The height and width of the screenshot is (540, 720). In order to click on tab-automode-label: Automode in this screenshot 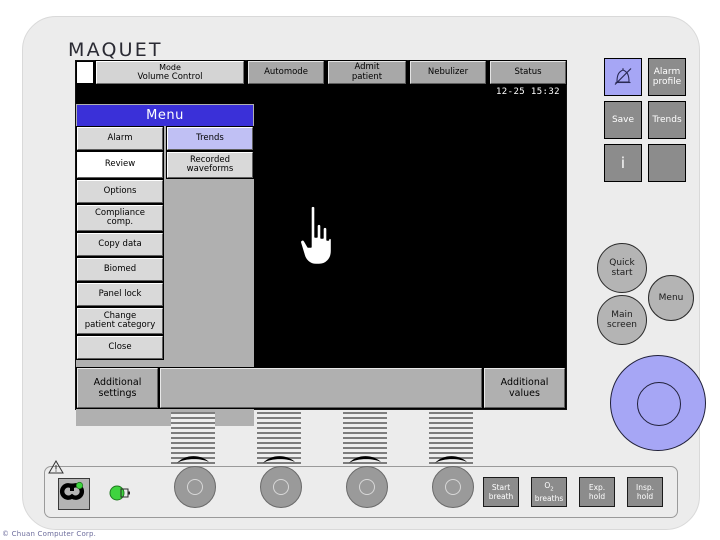, I will do `click(286, 71)`.